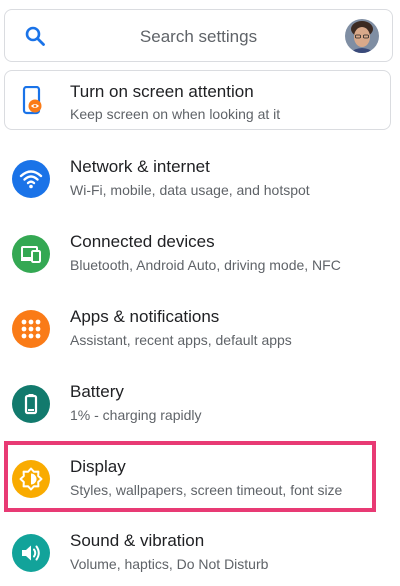  I want to click on setting-title: Network & internet, so click(140, 166).